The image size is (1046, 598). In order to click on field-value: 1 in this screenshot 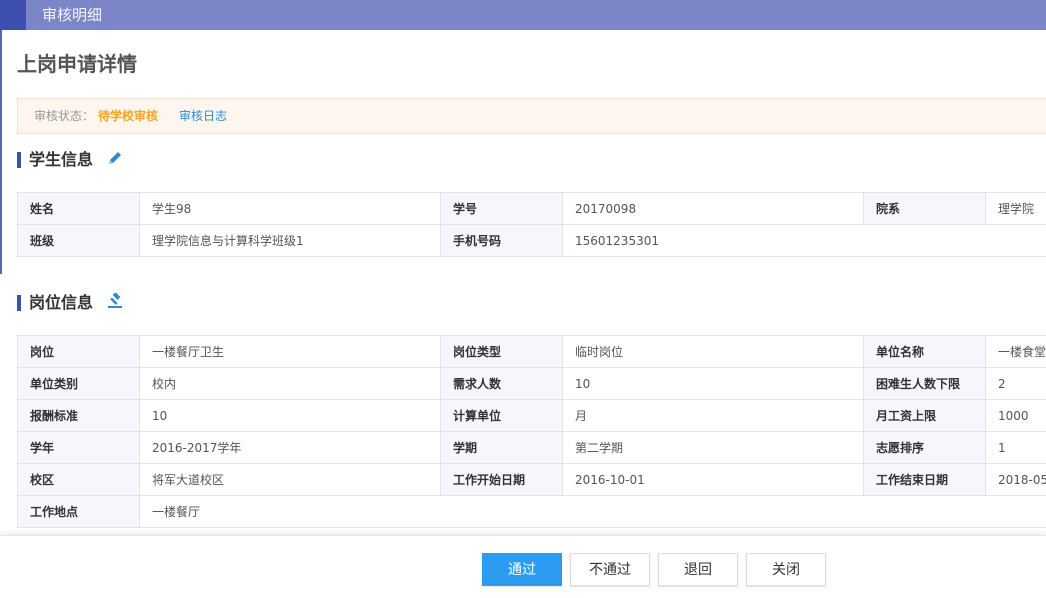, I will do `click(1016, 448)`.